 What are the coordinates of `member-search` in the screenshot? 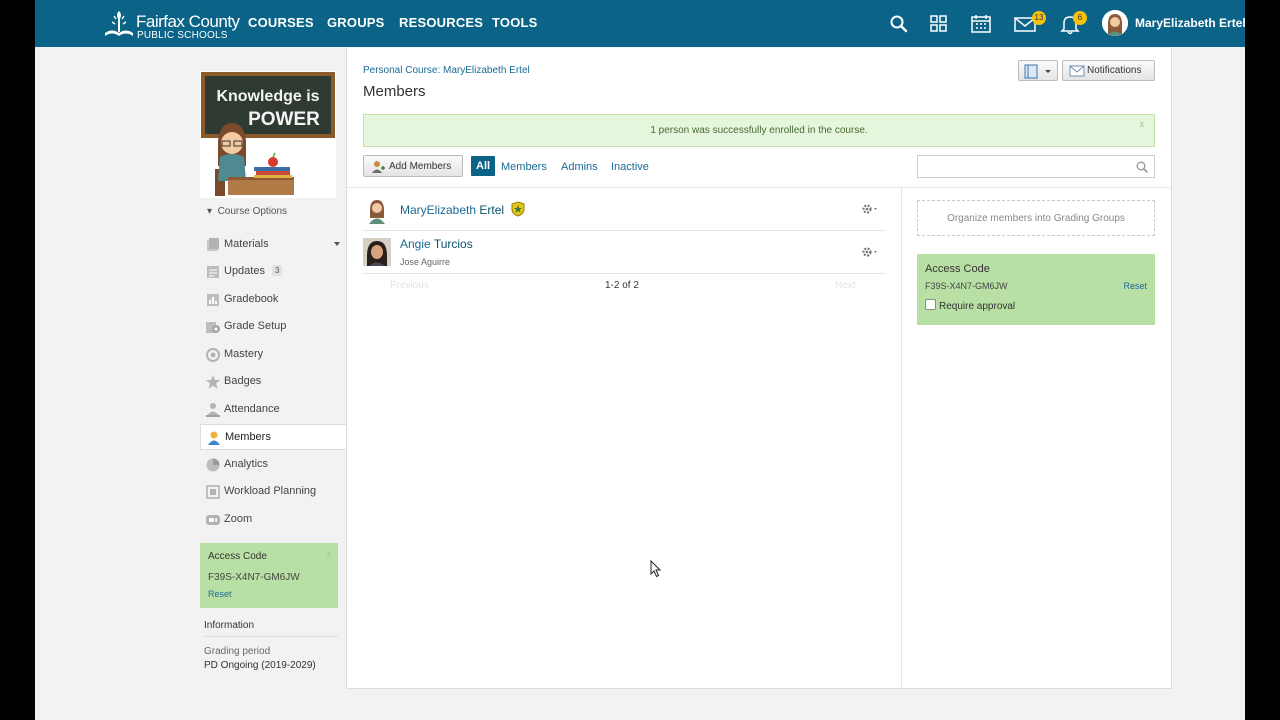 It's located at (1036, 166).